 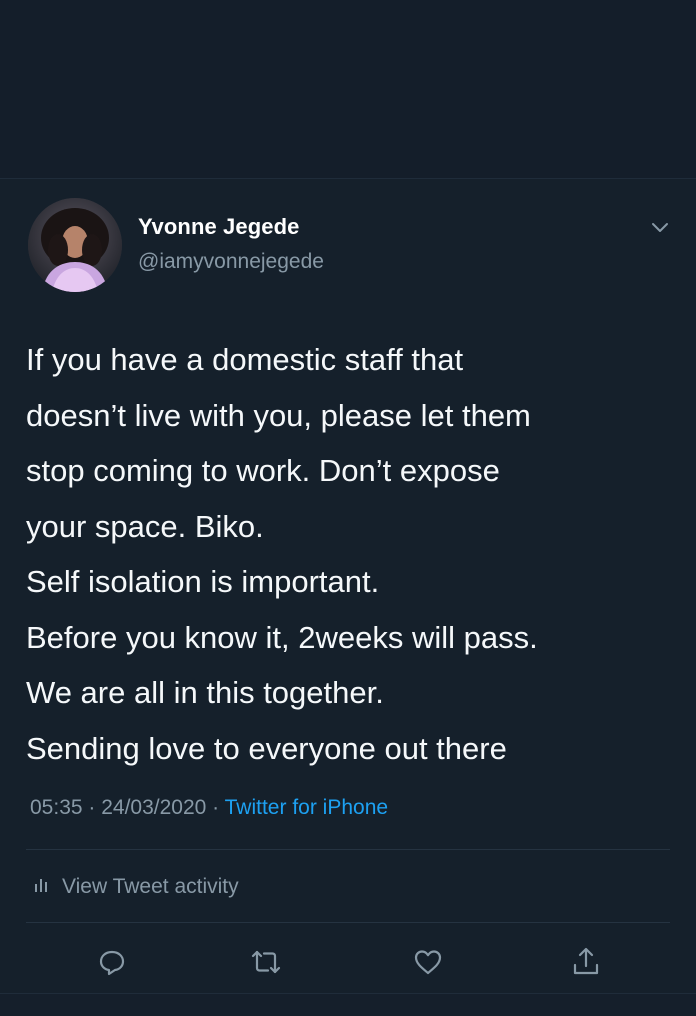 I want to click on view-tweet-activity-button: View Tweet activity, so click(x=135, y=887).